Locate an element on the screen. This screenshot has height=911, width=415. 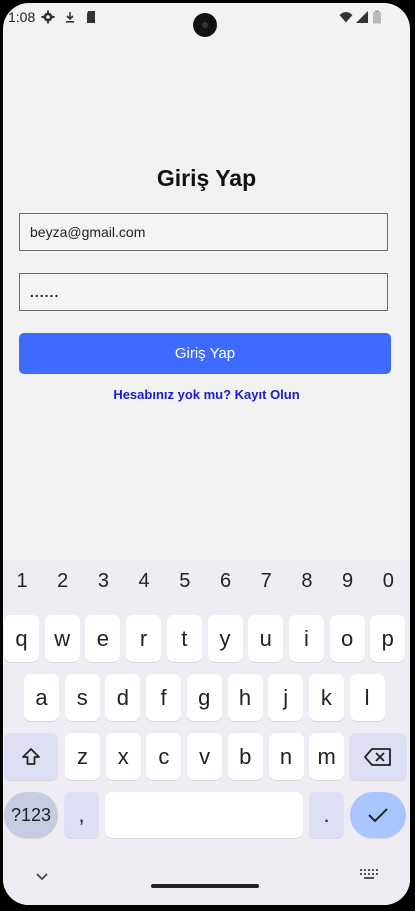
enter-key is located at coordinates (378, 815).